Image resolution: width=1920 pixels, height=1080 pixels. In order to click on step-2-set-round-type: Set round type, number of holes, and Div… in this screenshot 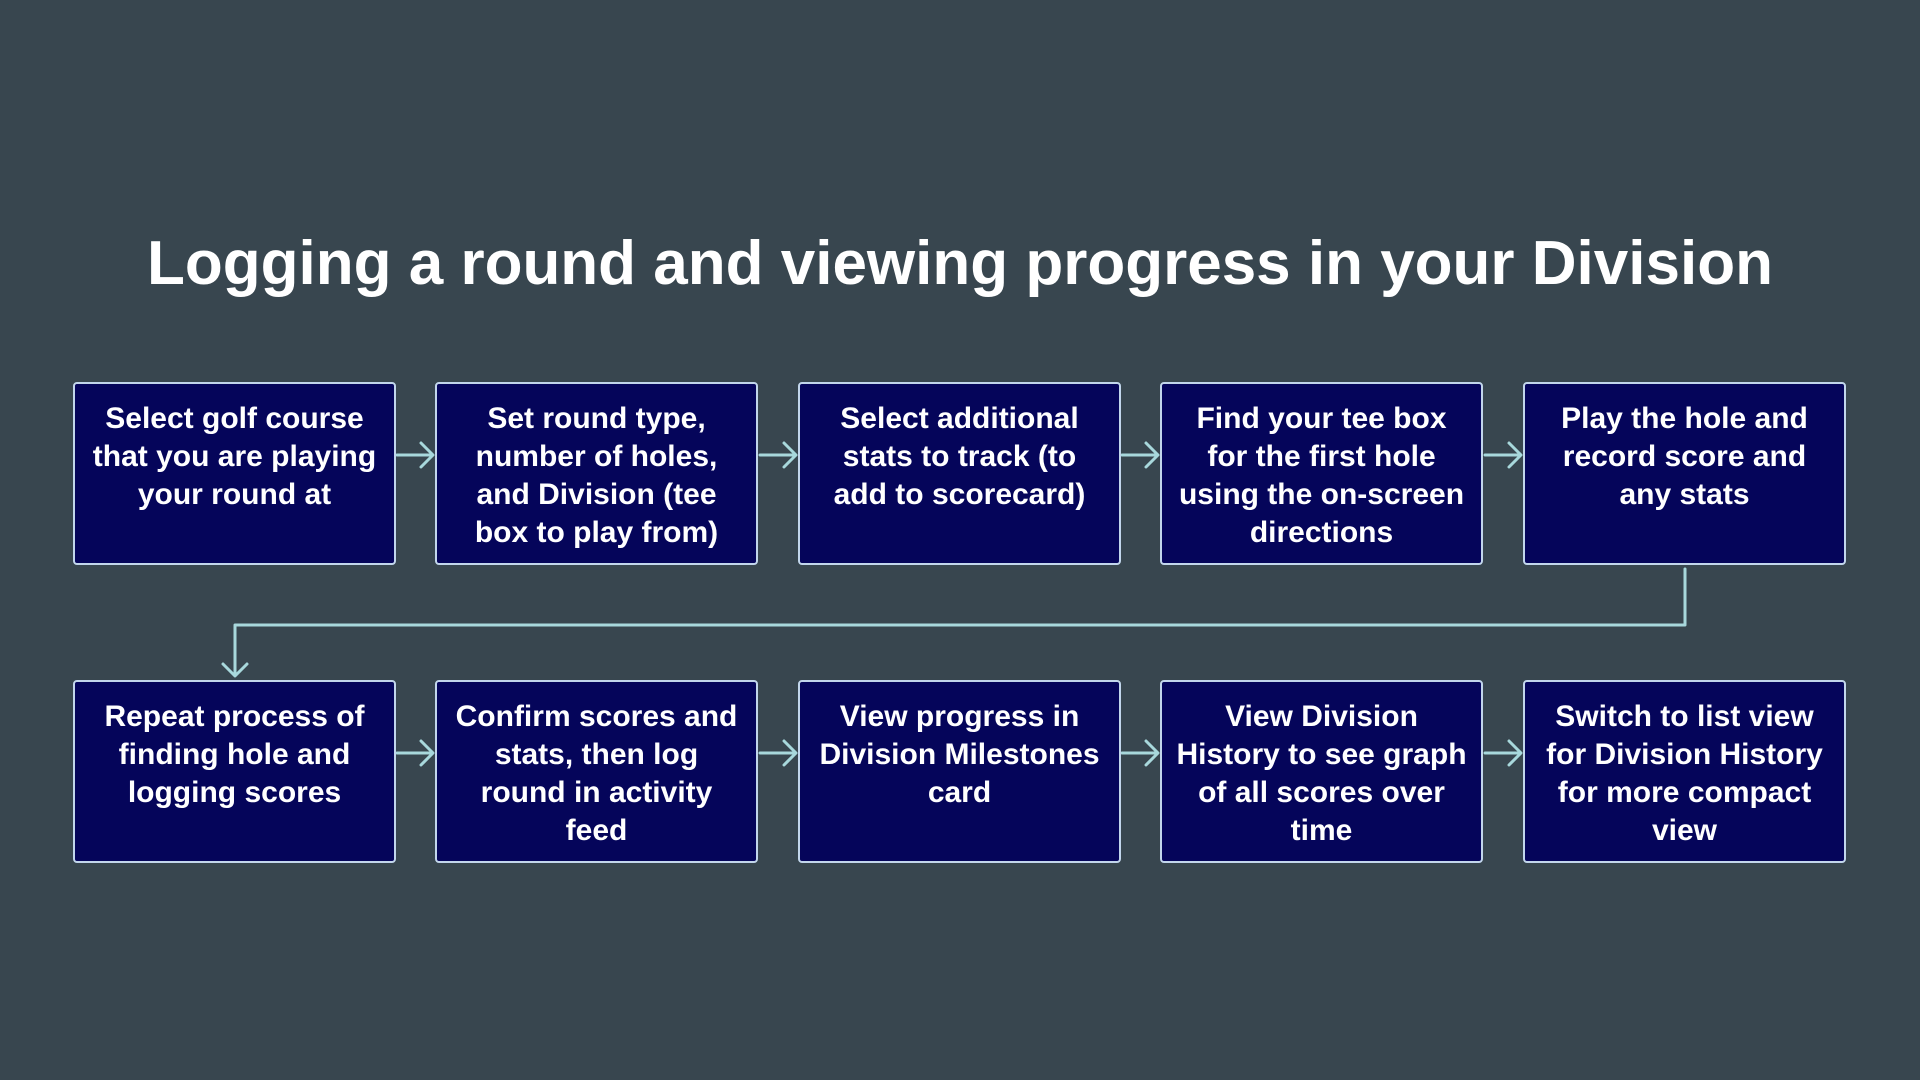, I will do `click(596, 473)`.